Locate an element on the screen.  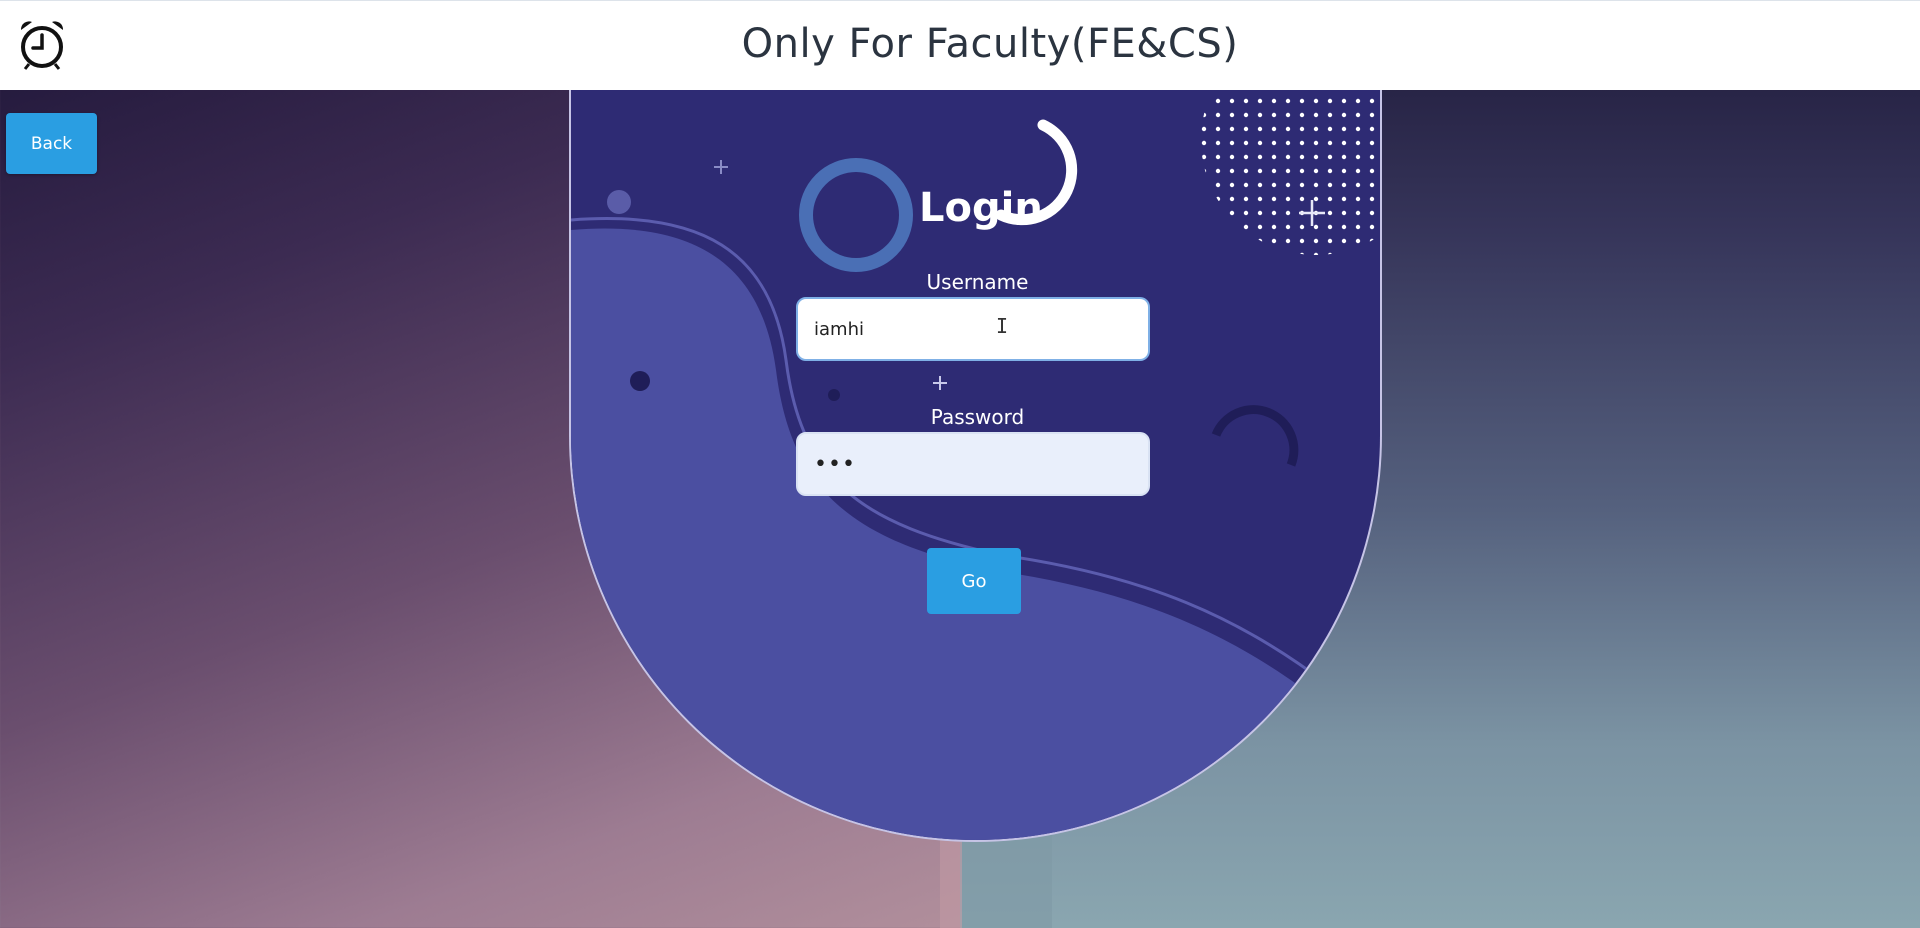
back-button: Back is located at coordinates (51, 143).